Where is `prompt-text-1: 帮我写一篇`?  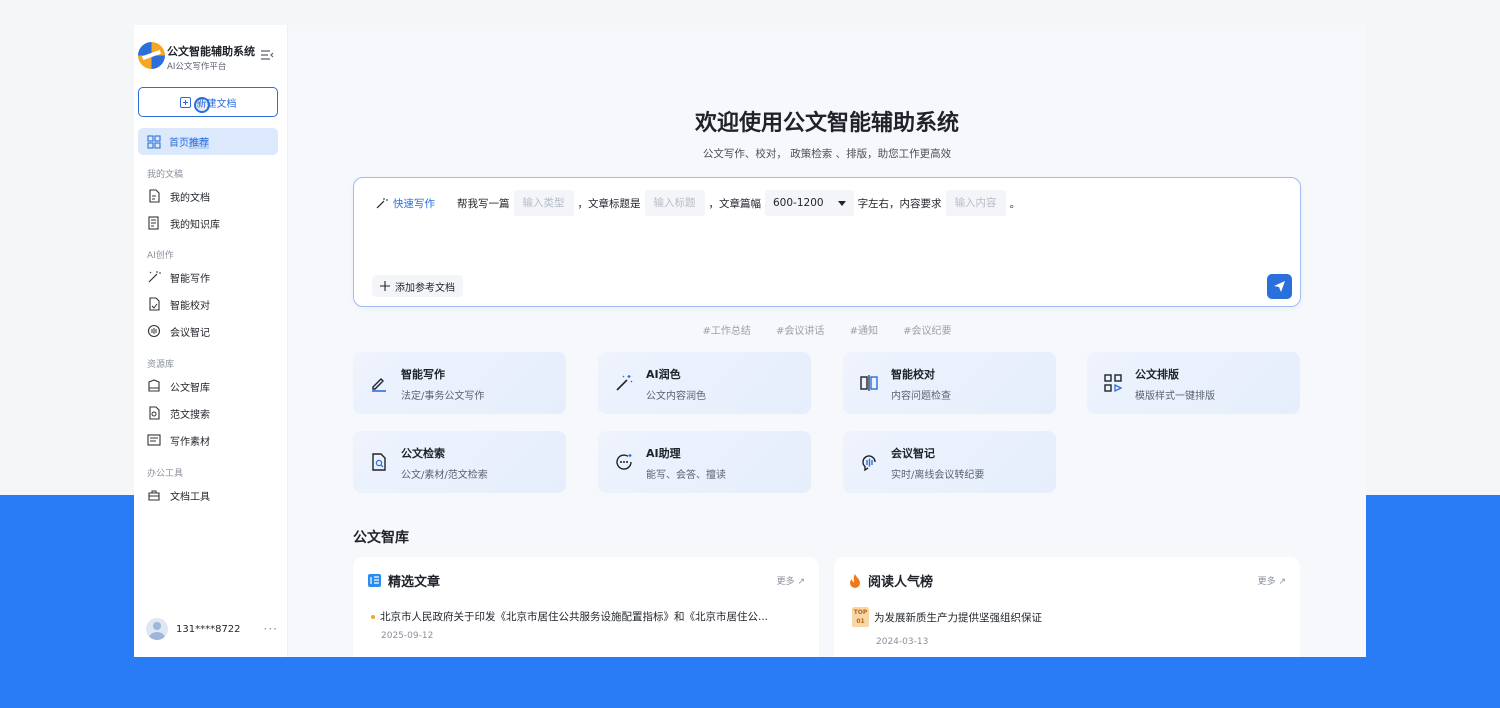
prompt-text-1: 帮我写一篇 is located at coordinates (483, 203).